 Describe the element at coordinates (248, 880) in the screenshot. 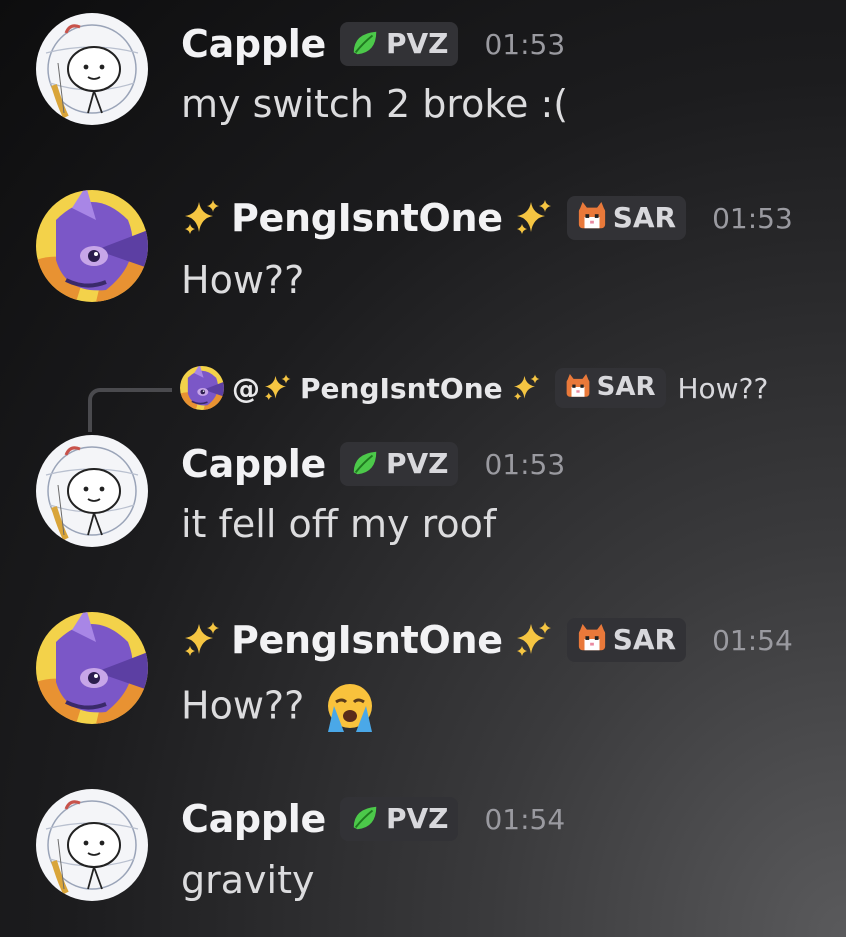

I see `message-text: gravity` at that location.